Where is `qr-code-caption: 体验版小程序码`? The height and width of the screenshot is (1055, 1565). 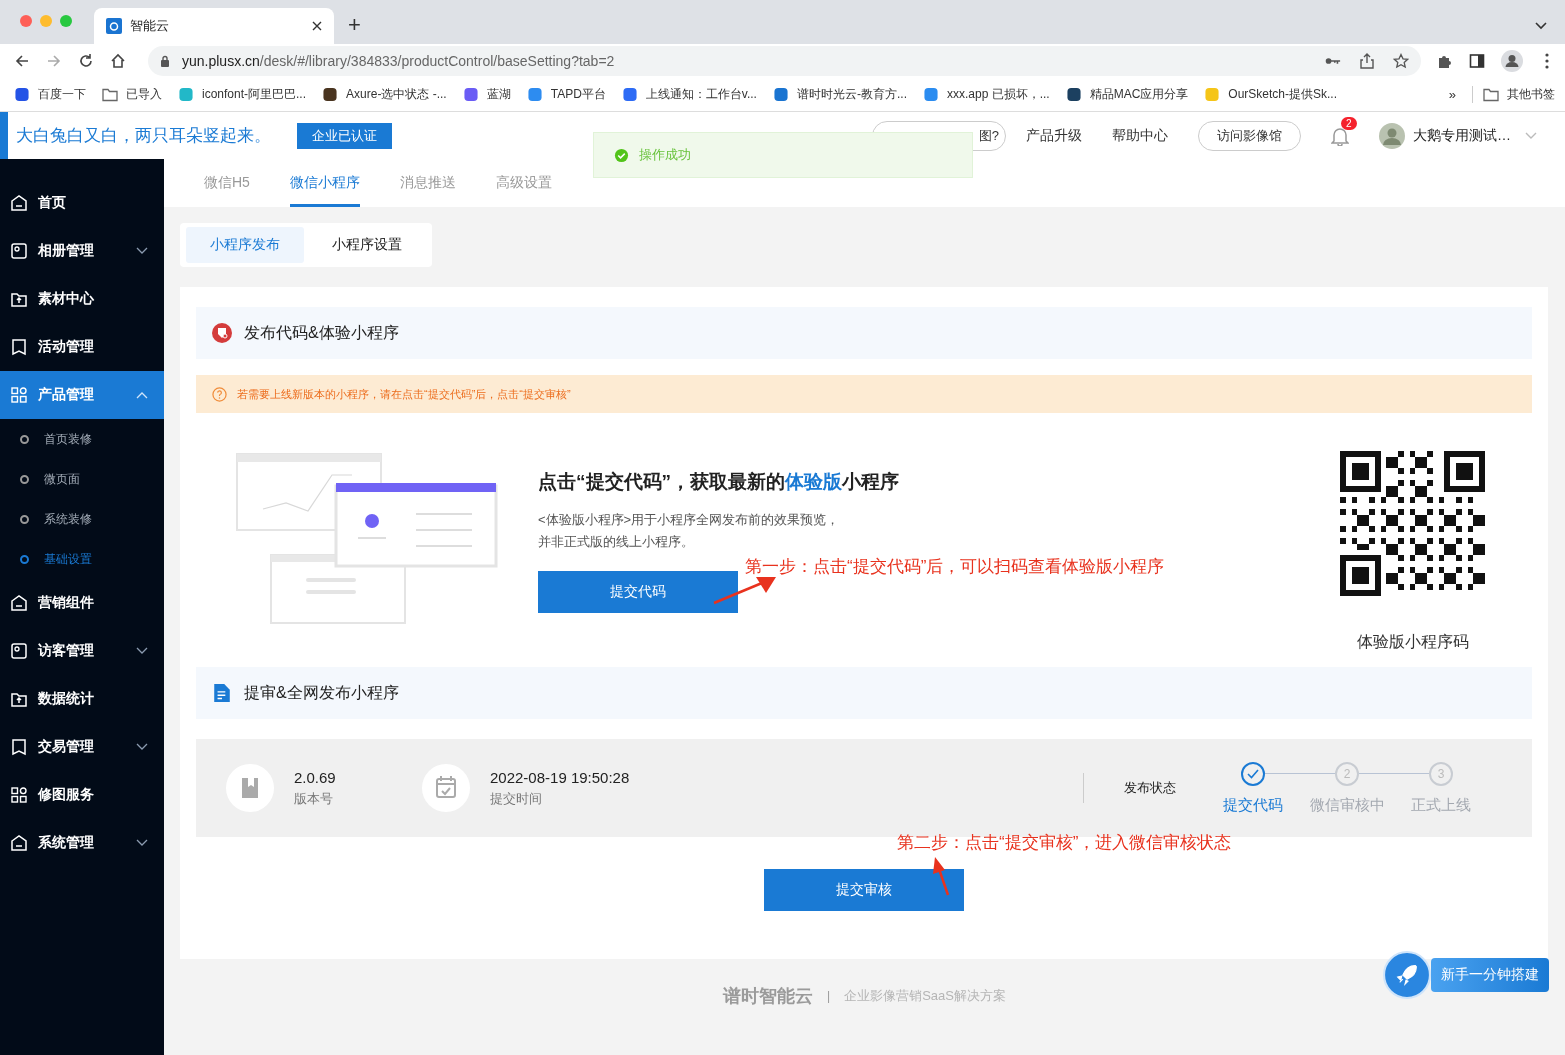
qr-code-caption: 体验版小程序码 is located at coordinates (1412, 642).